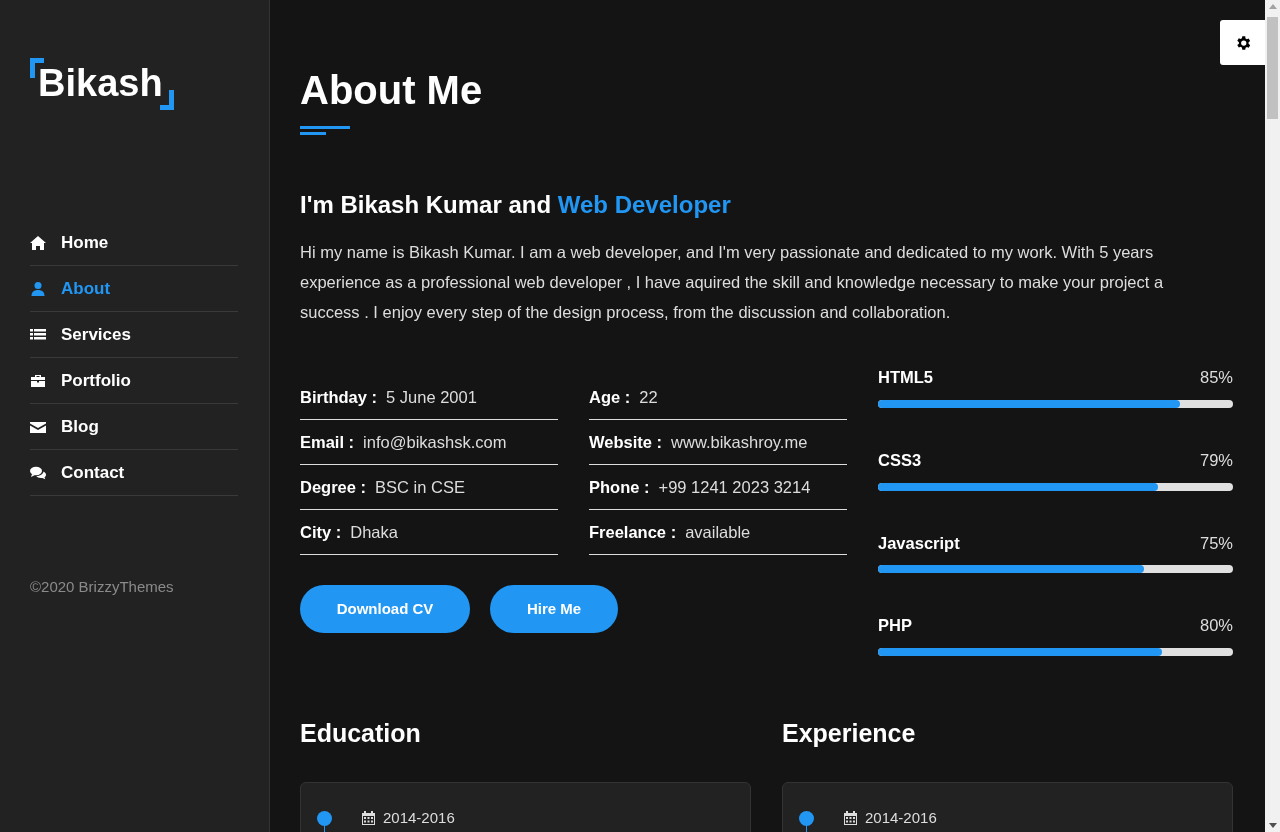  What do you see at coordinates (325, 130) in the screenshot?
I see `title-underline` at bounding box center [325, 130].